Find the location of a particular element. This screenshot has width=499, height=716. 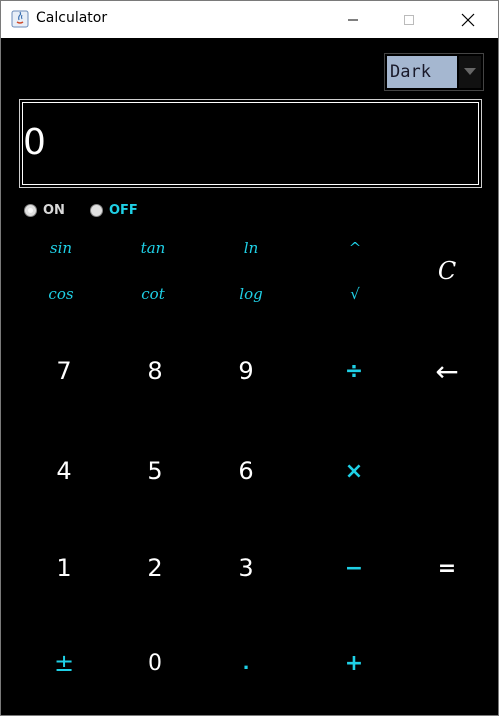

title-bar: Calculator is located at coordinates (249, 19).